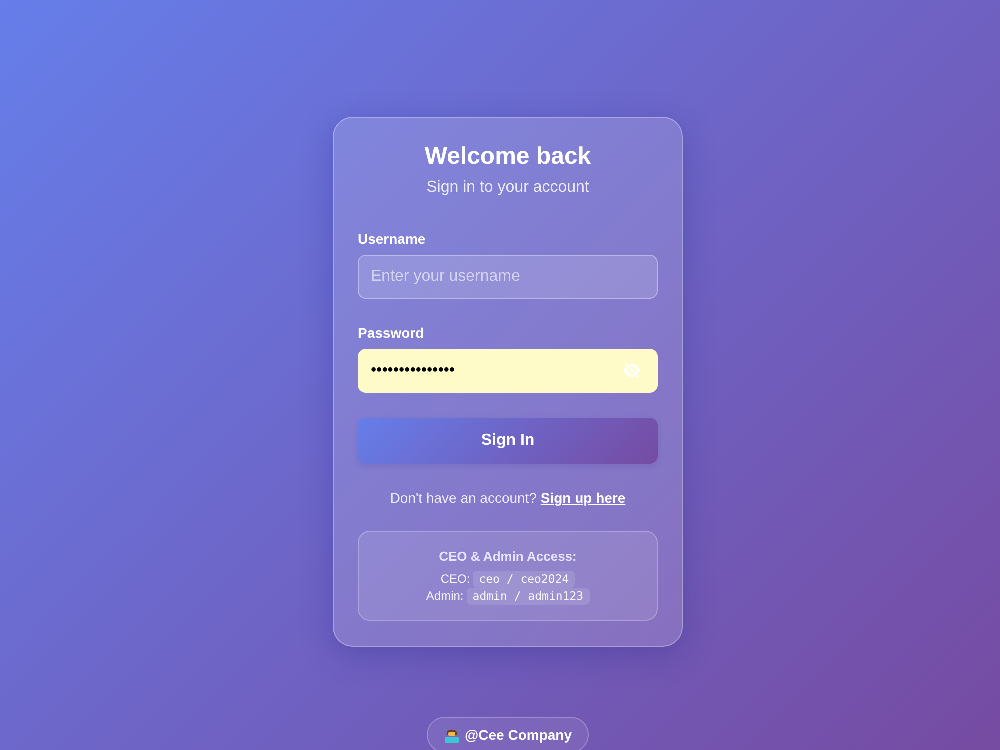 This screenshot has width=1000, height=750. Describe the element at coordinates (508, 188) in the screenshot. I see `card-subtitle: Sign in to your account` at that location.